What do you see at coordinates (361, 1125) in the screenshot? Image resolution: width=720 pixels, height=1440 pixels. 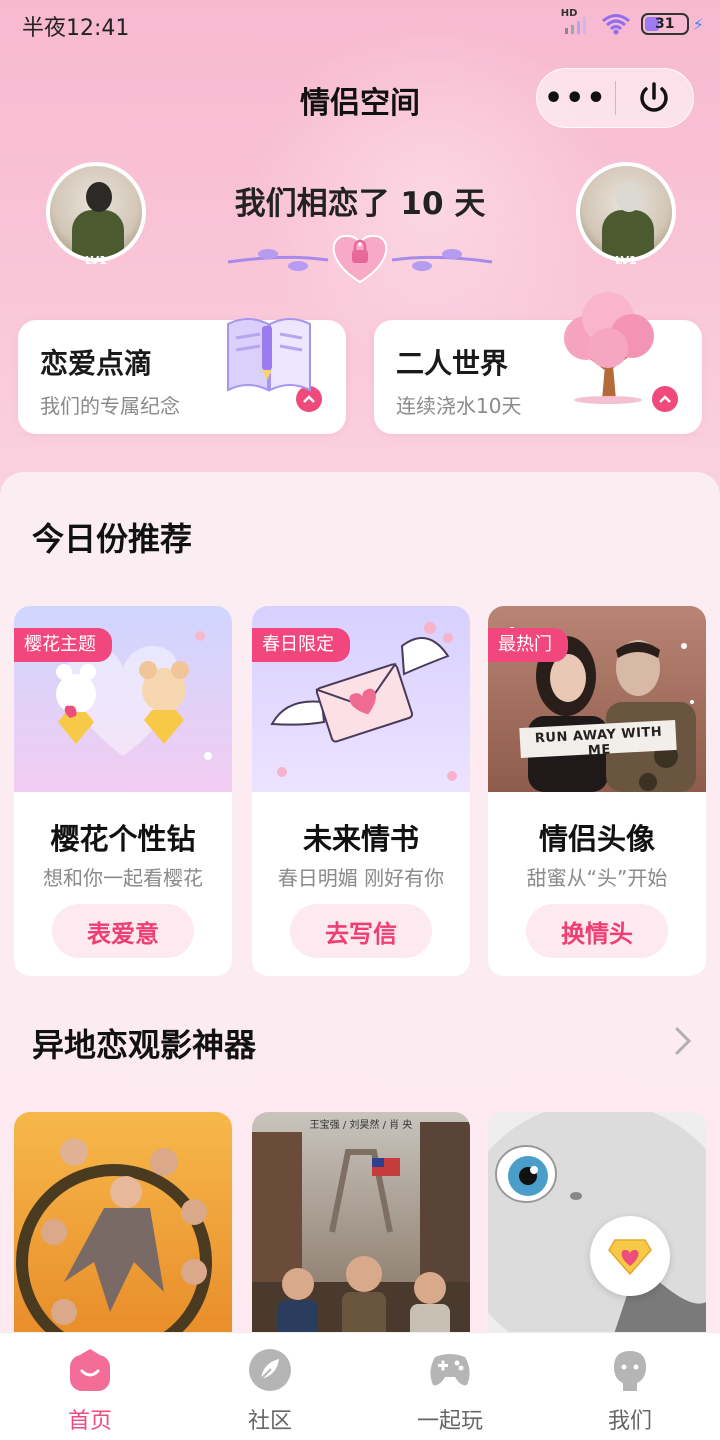 I see `poster-caption: 王宝强 / 刘昊然 / 肖 央` at bounding box center [361, 1125].